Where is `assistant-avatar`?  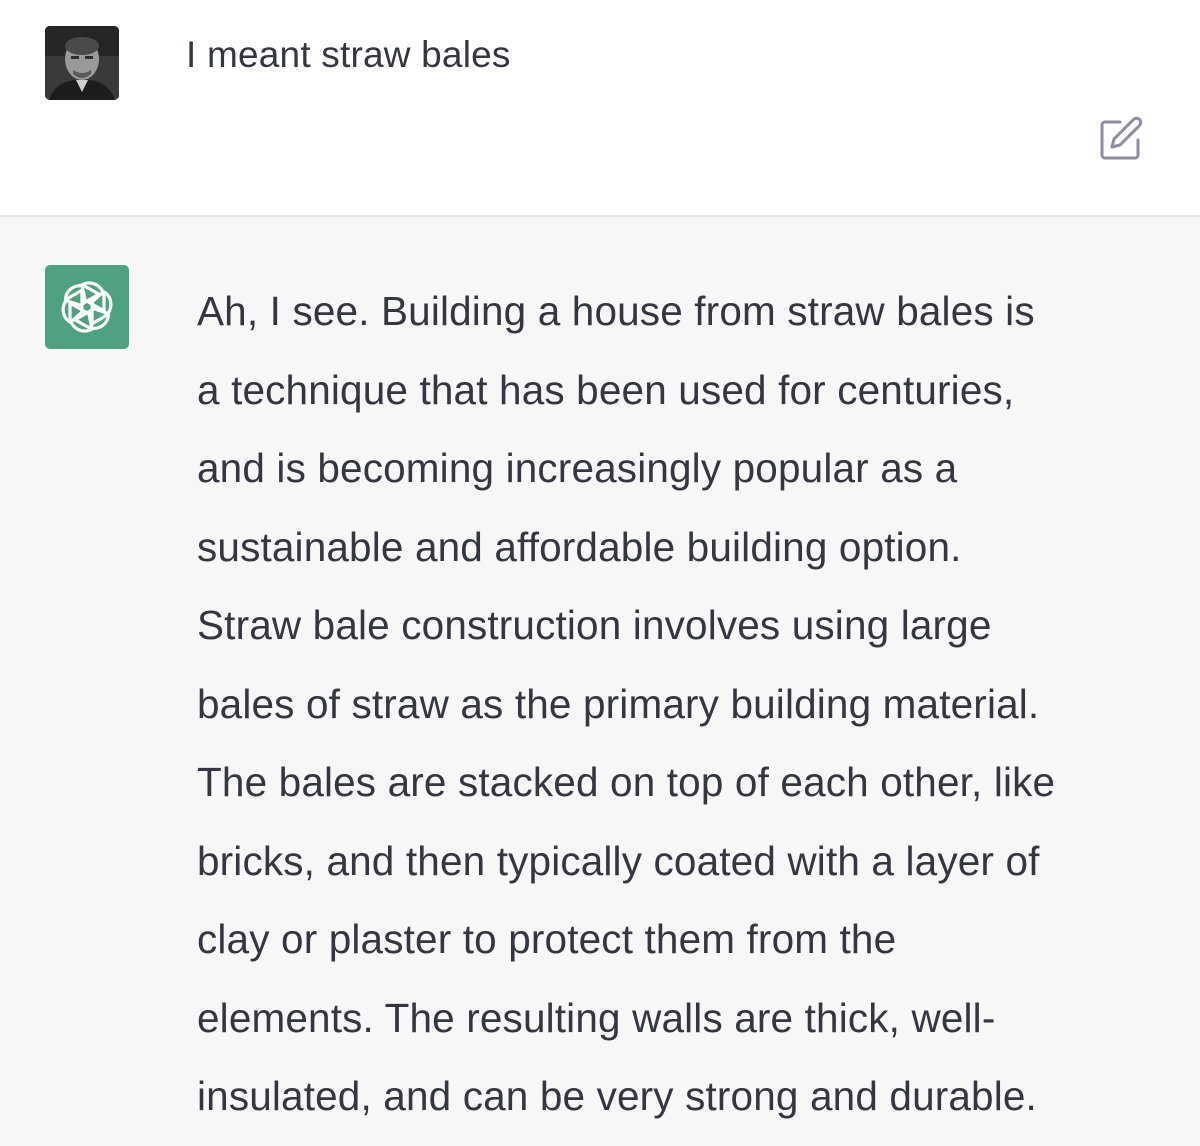
assistant-avatar is located at coordinates (87, 307).